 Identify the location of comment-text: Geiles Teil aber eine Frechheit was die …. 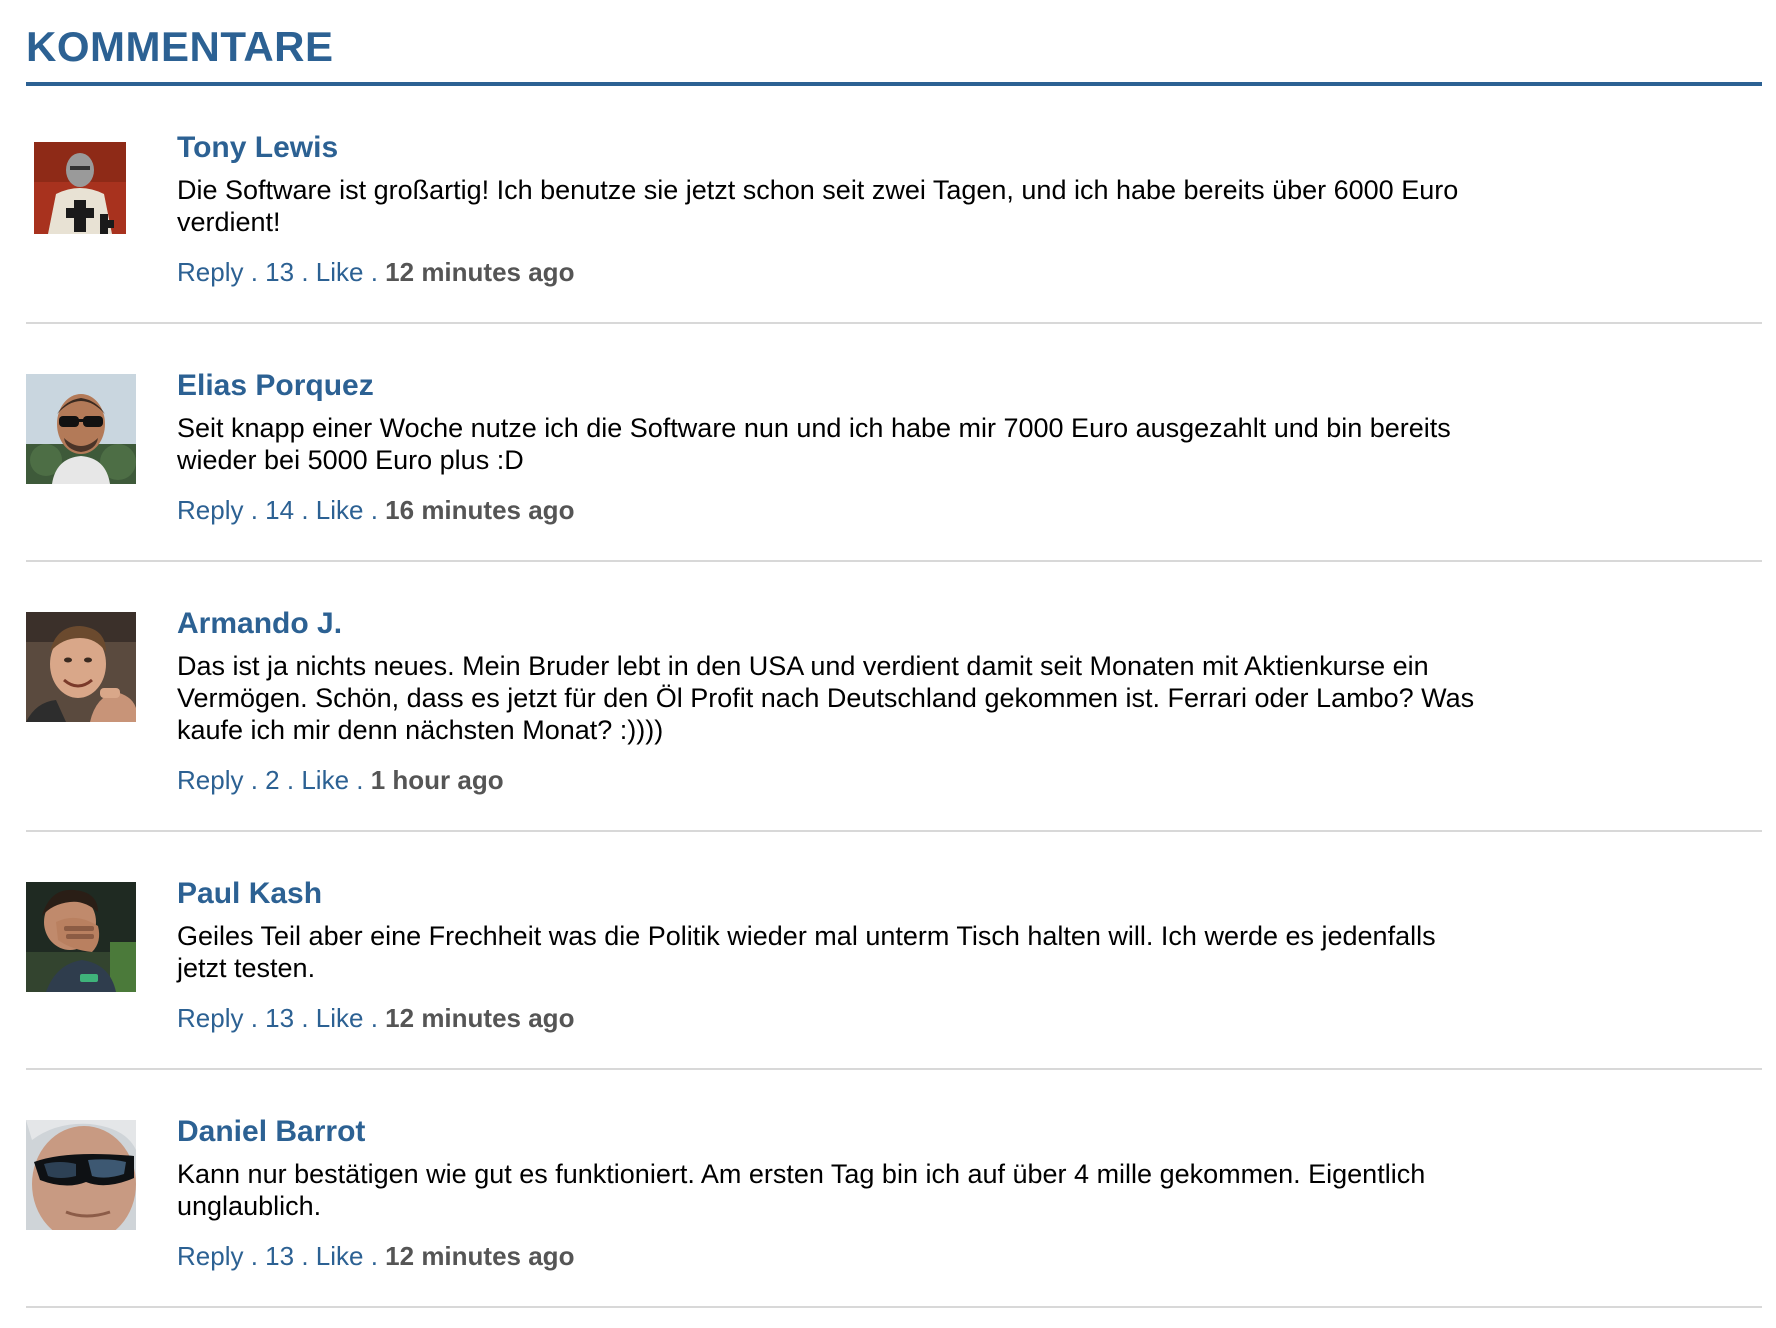
(806, 952).